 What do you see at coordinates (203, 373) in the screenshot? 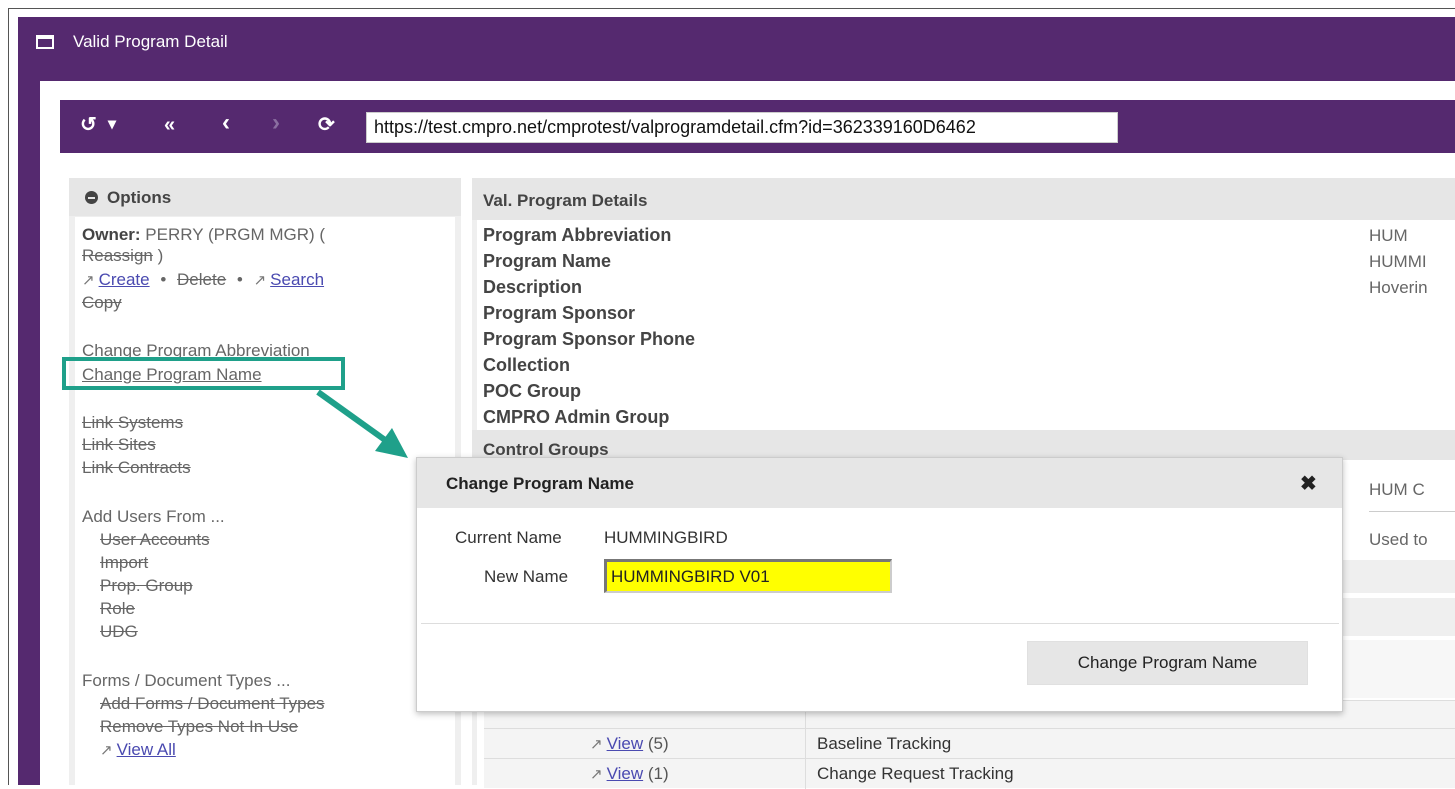
I see `highlight-box` at bounding box center [203, 373].